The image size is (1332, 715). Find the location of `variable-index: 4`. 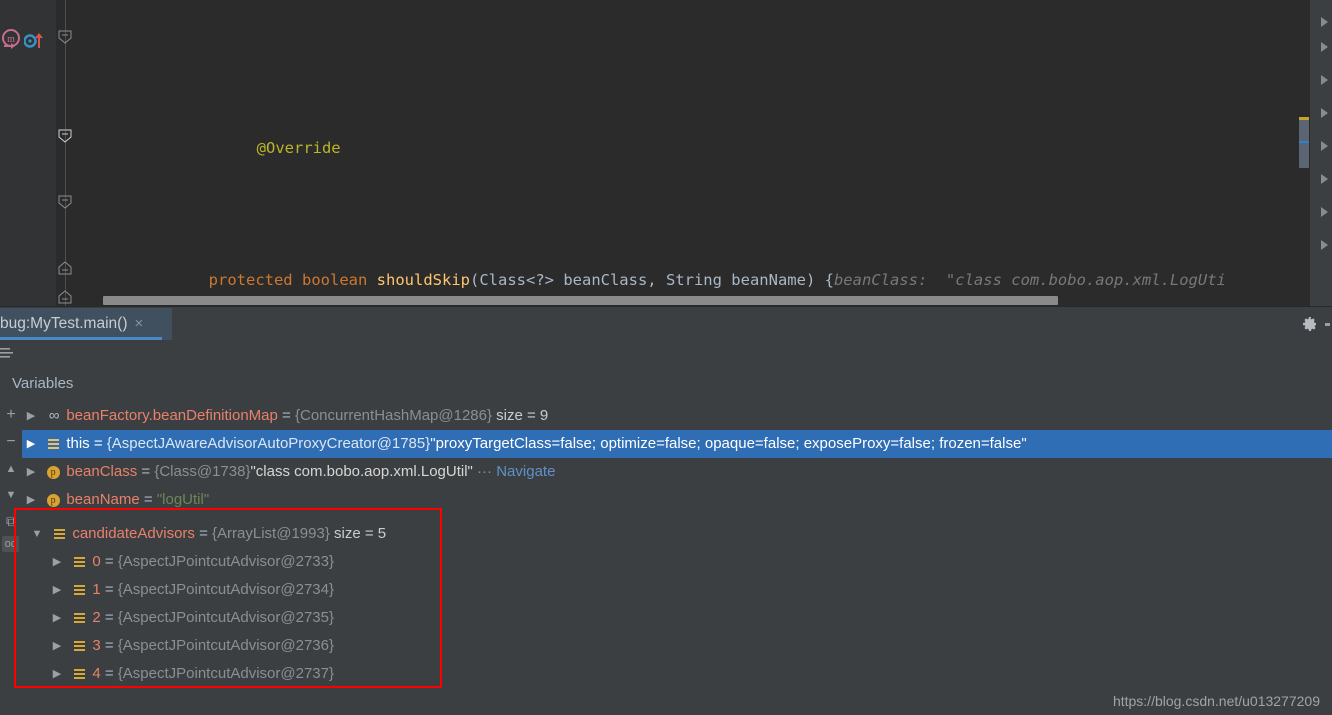

variable-index: 4 is located at coordinates (96, 673).